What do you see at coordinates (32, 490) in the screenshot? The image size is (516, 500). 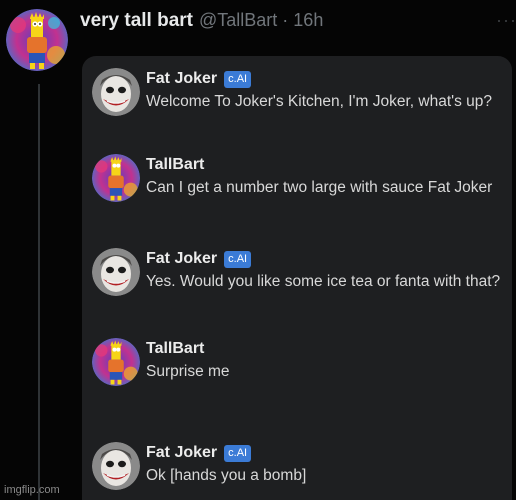 I see `watermark: imgflip.com` at bounding box center [32, 490].